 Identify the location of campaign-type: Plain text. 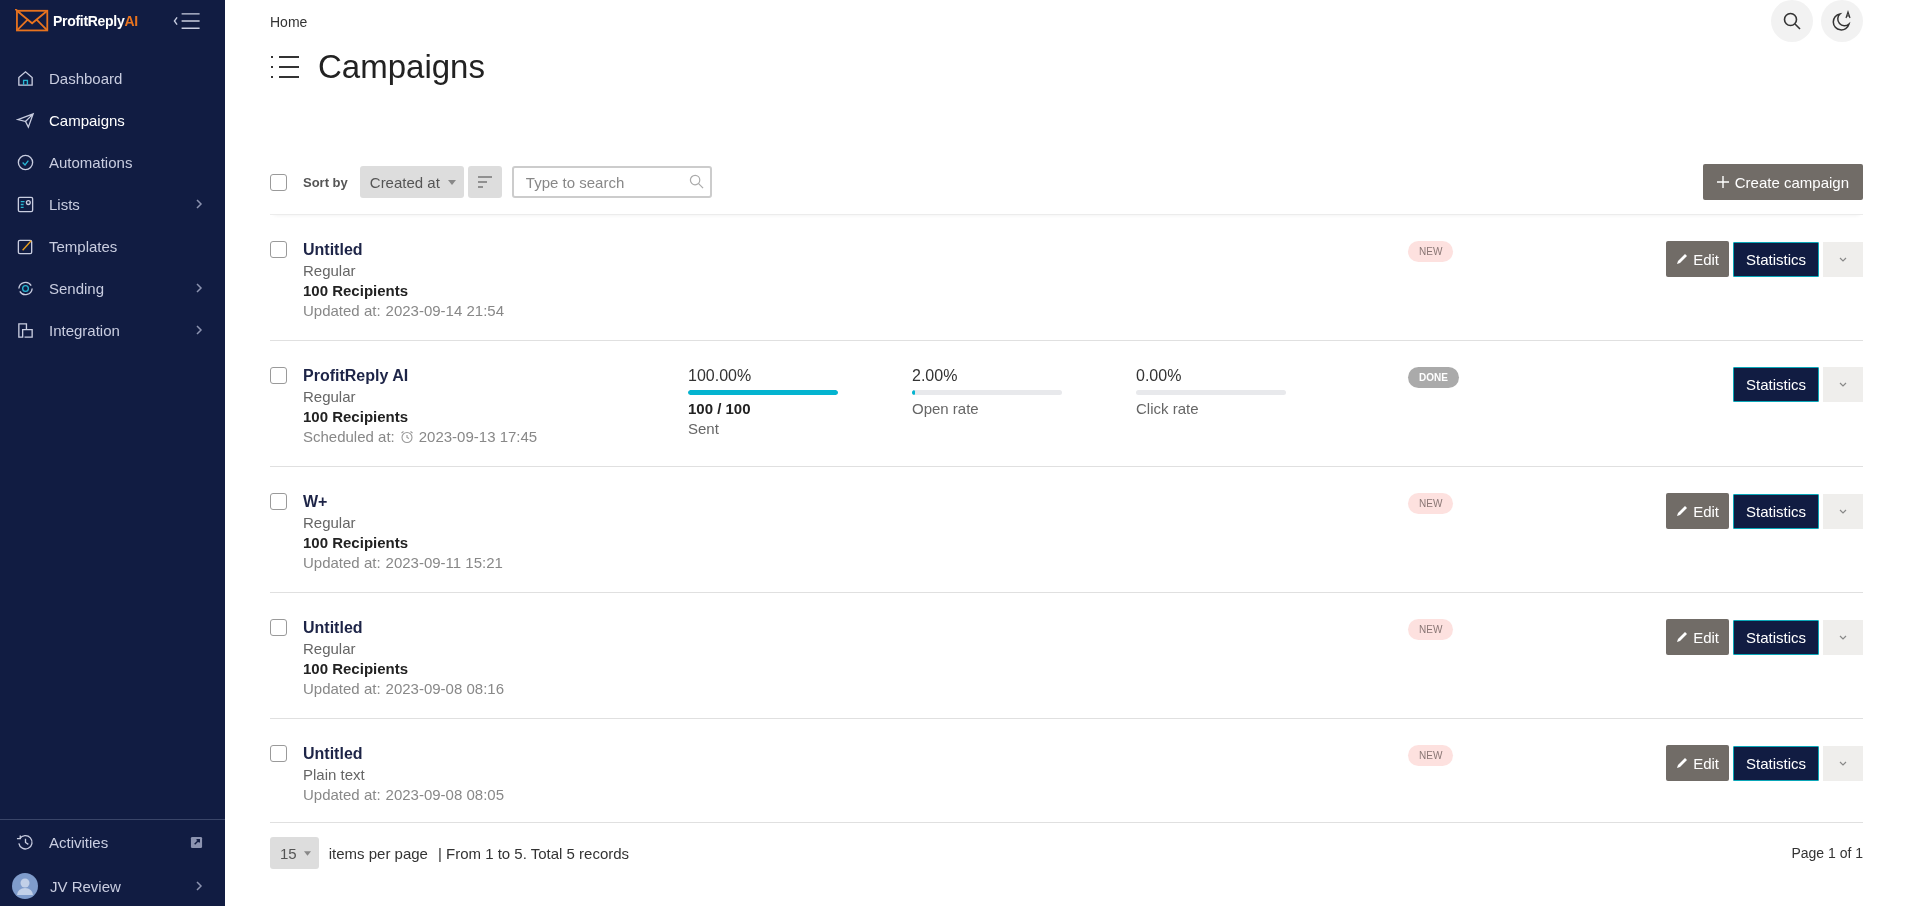
(334, 774).